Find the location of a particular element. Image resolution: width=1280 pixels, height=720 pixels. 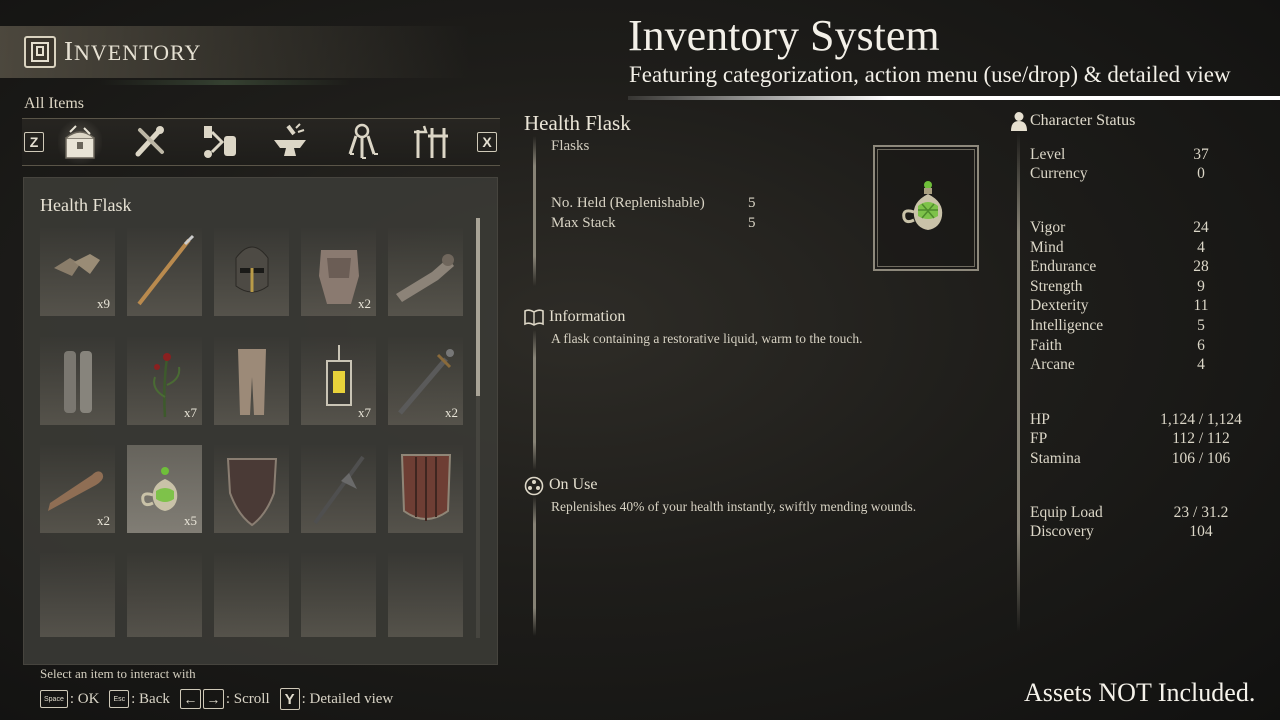

grid-scrollbar-thumb is located at coordinates (478, 307).